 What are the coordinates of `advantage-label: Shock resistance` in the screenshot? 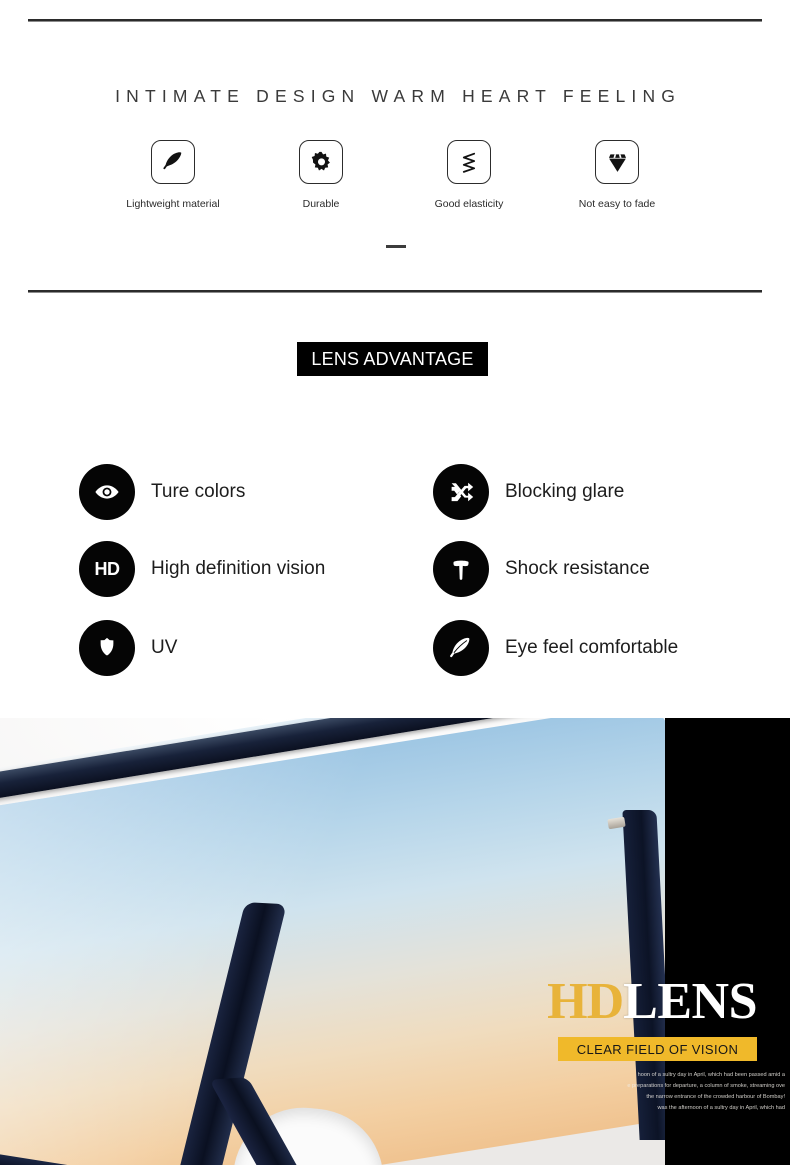 It's located at (577, 568).